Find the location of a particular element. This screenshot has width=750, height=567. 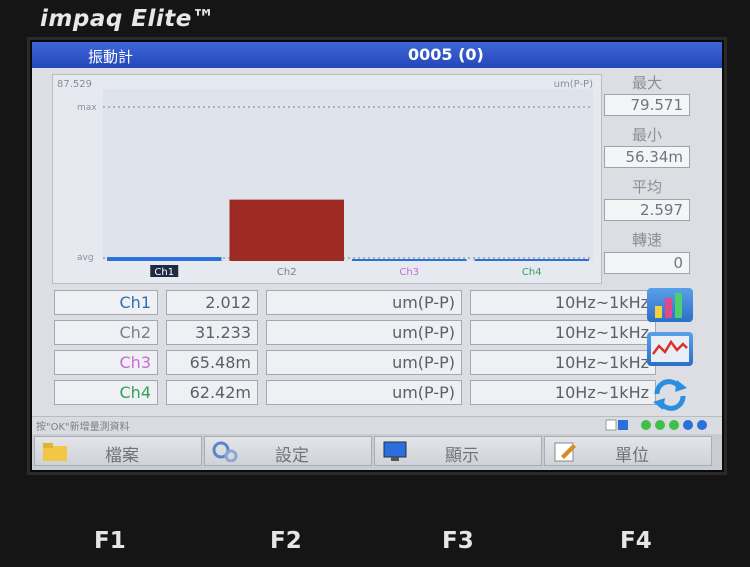

unit-label: um(P-P) is located at coordinates (573, 84).